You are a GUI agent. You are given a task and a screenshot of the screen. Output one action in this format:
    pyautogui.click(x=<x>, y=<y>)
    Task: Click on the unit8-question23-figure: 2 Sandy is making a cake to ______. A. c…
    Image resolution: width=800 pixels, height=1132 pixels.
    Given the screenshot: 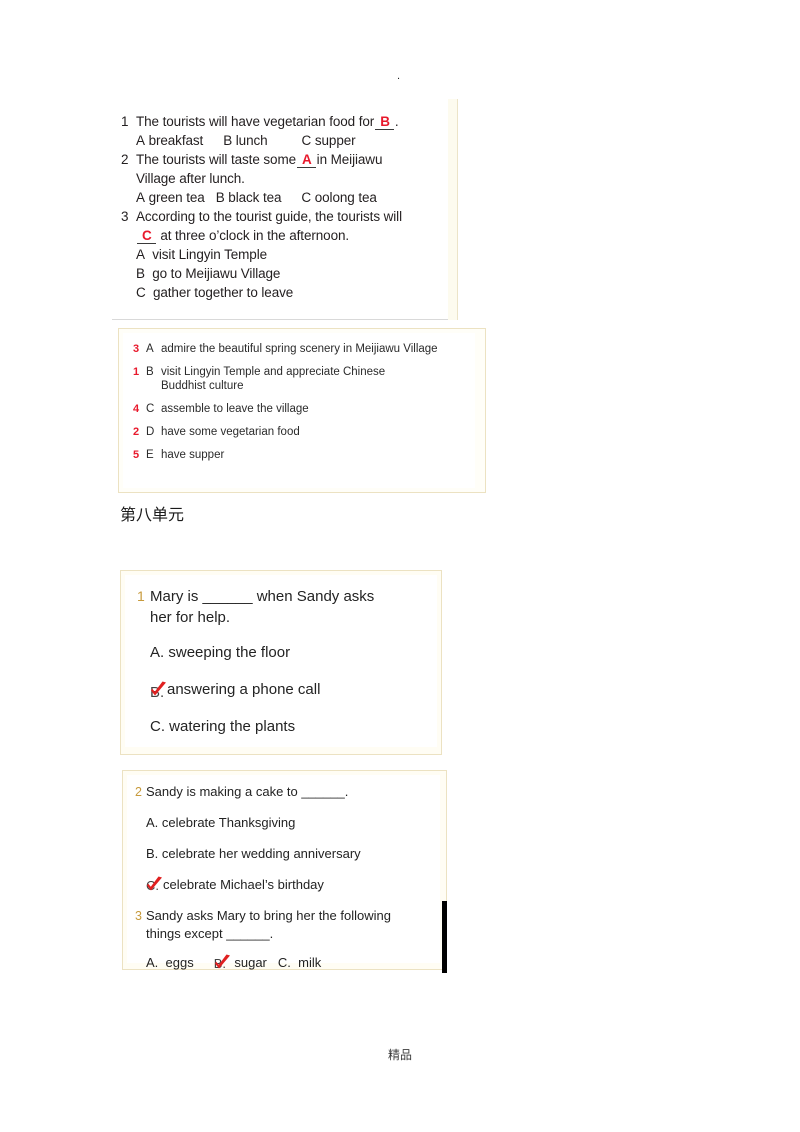 What is the action you would take?
    pyautogui.click(x=284, y=871)
    